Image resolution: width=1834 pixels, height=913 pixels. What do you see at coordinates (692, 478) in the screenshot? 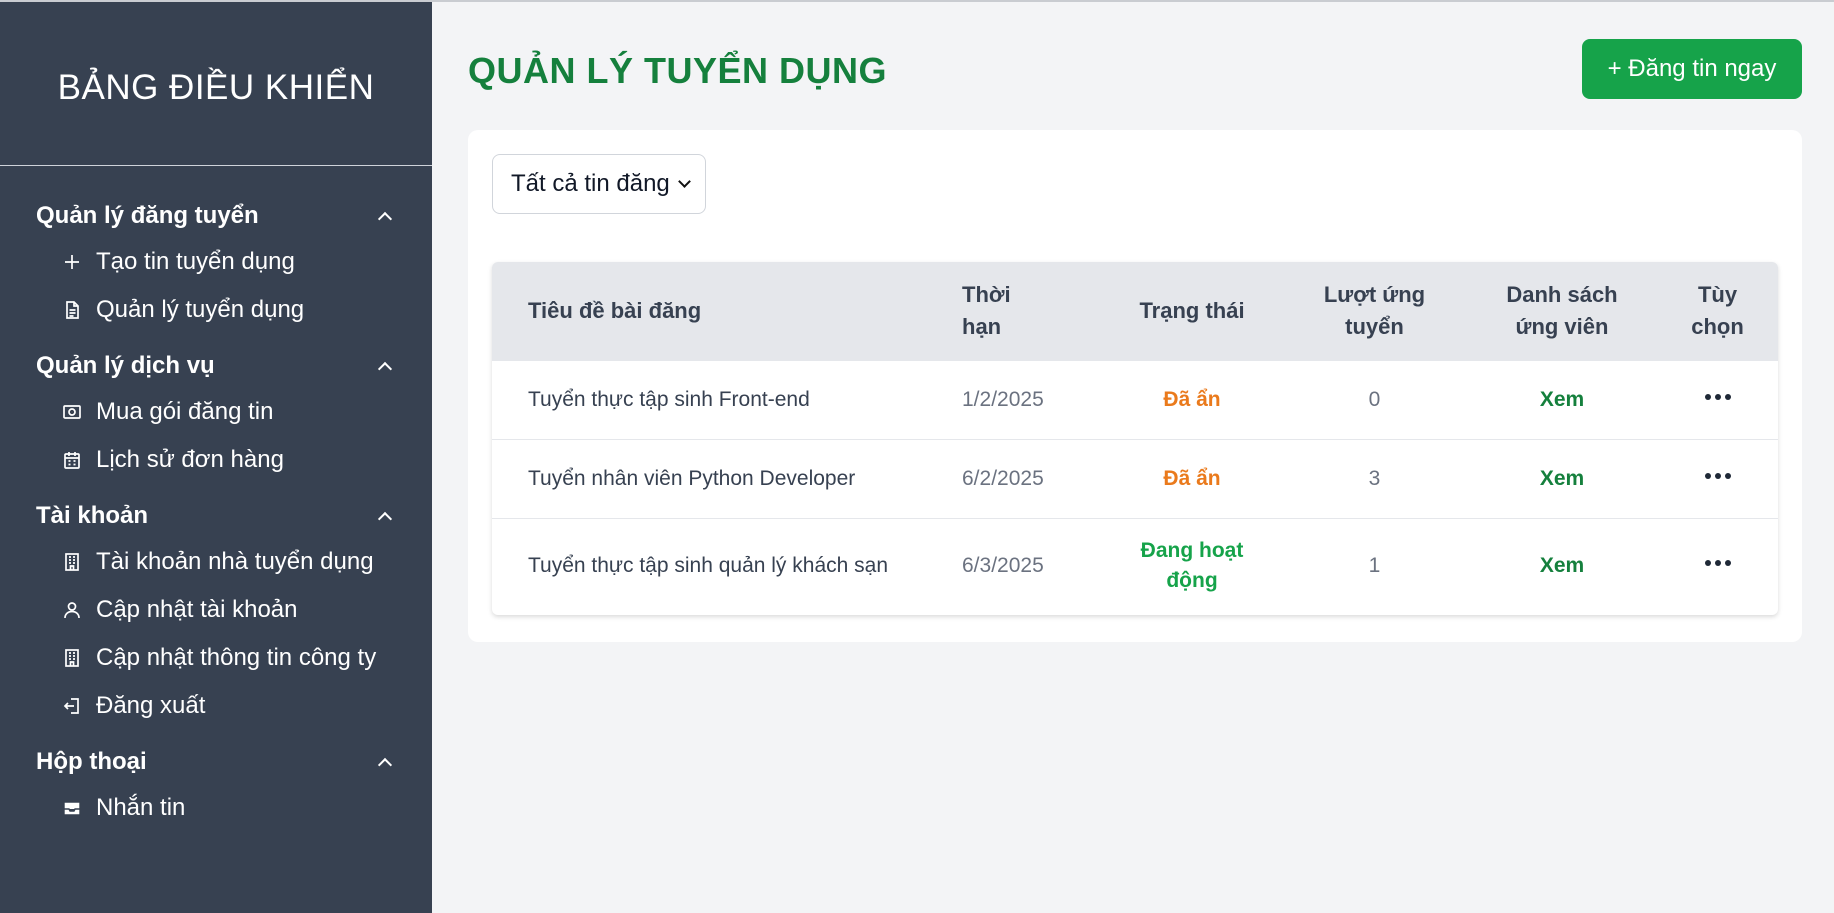
I see `row-title: Tuyển nhân viên Python Developer` at bounding box center [692, 478].